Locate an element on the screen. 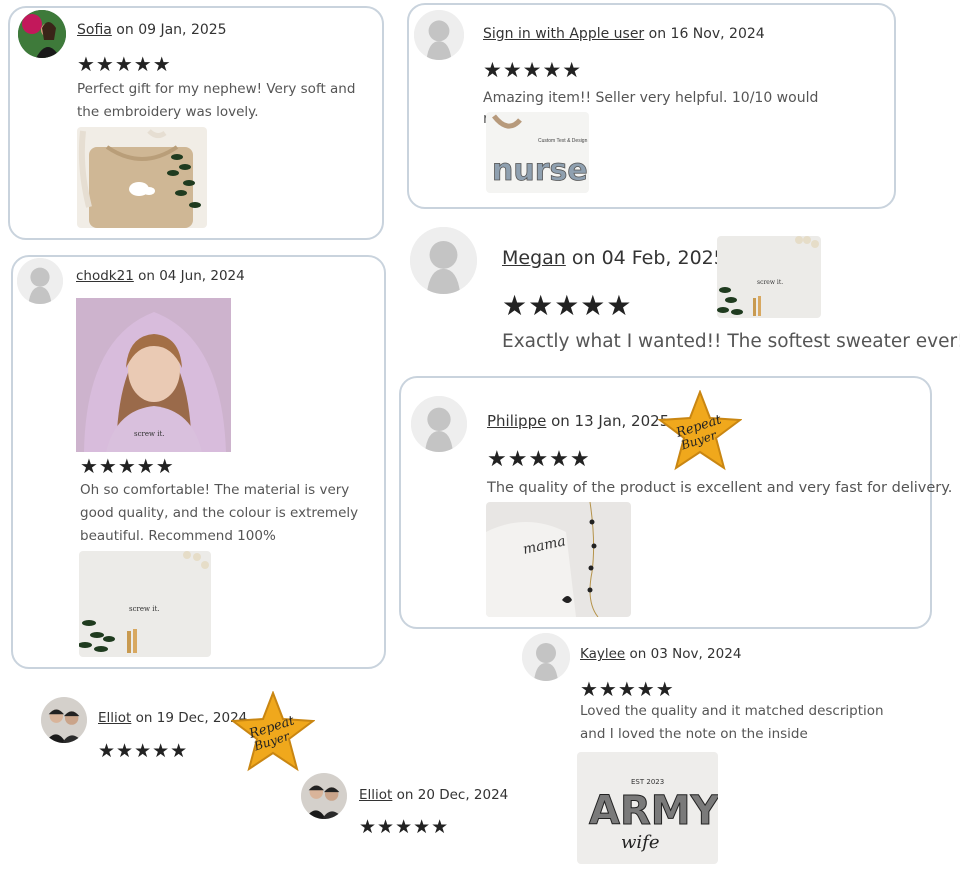 The width and height of the screenshot is (960, 870). review-header: Philippe on 13 Jan, 2025 is located at coordinates (578, 421).